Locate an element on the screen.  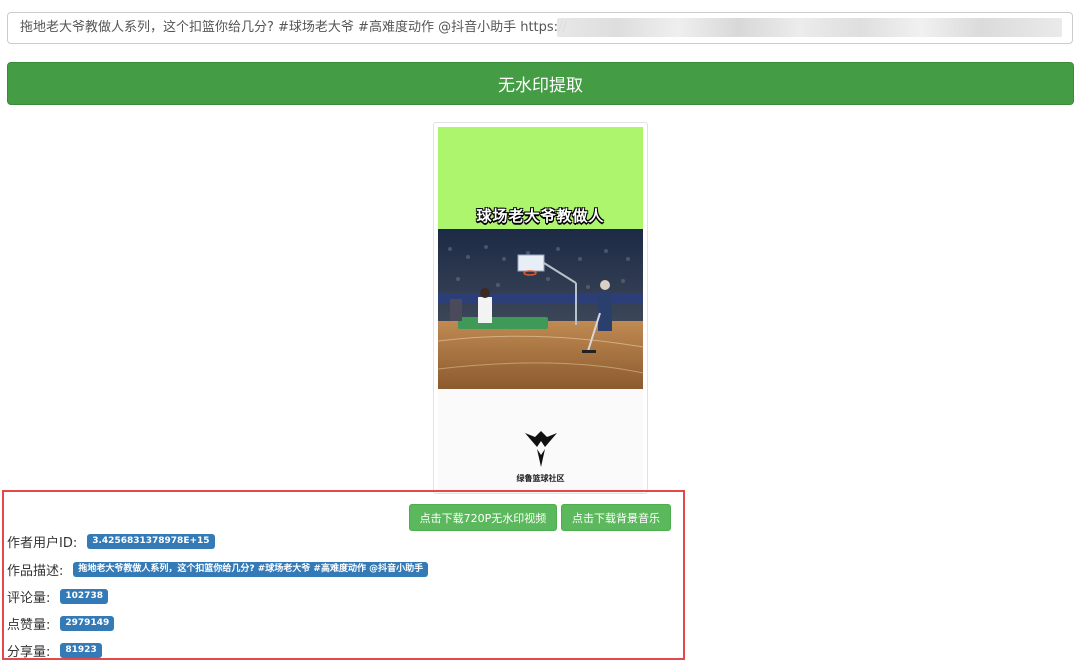
download-music-button: 点击下载背景音乐 is located at coordinates (616, 517).